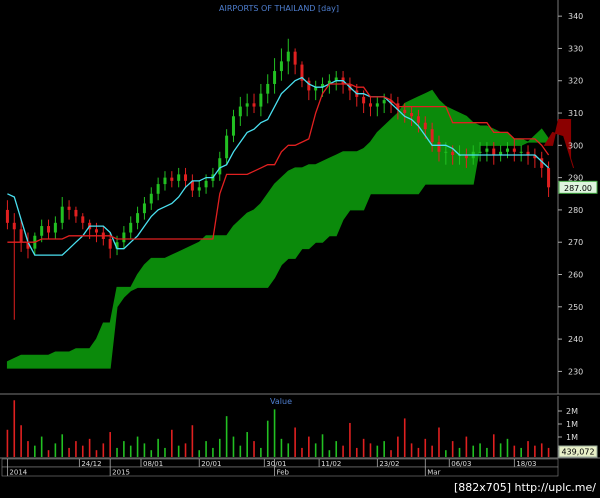 Image resolution: width=600 pixels, height=498 pixels. I want to click on y-tick-label: 250, so click(575, 307).